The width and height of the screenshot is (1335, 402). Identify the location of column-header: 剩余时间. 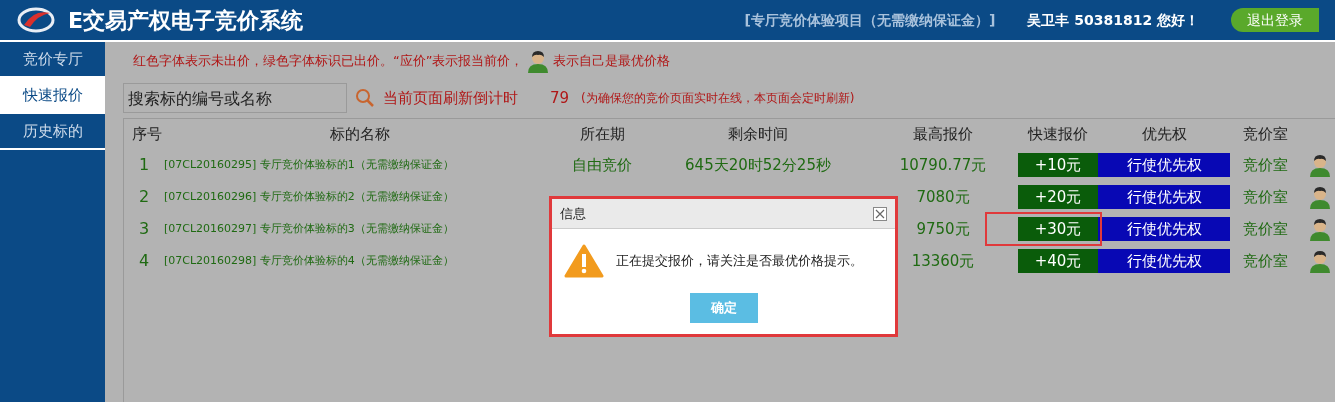
(758, 134).